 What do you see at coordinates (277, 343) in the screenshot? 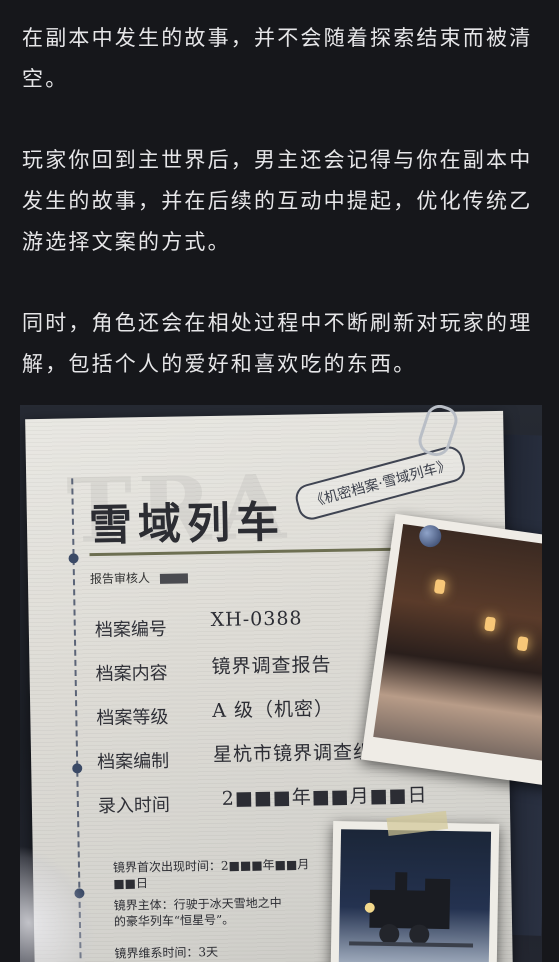
I see `paragraph-3: 同时，角色还会在相处过程中不断刷新对玩家的理解，包括个人的爱好和喜欢吃的东西。` at bounding box center [277, 343].